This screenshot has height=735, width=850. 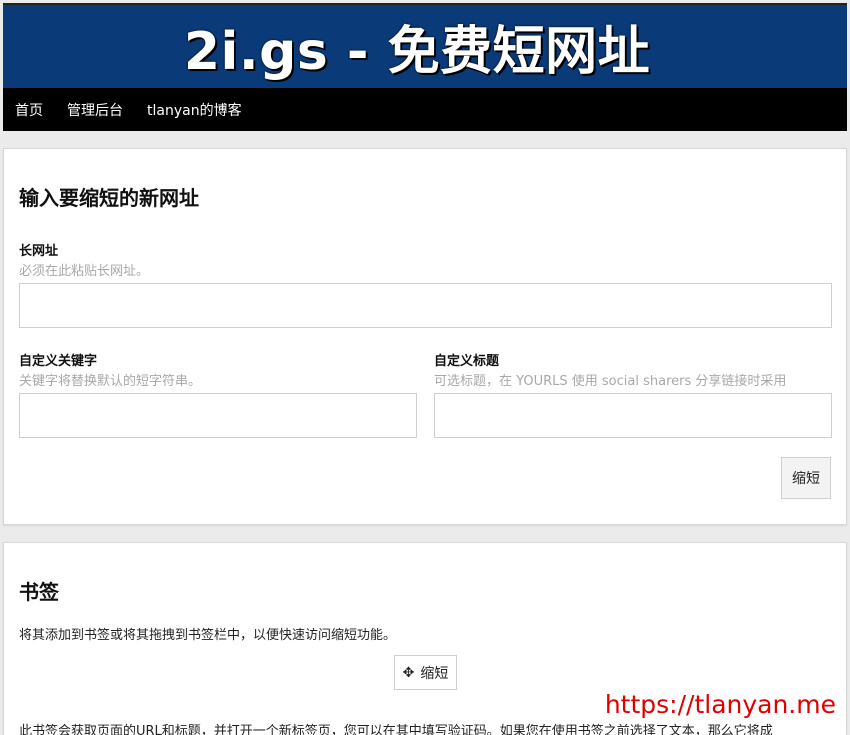 I want to click on bookmark-description: 将其添加到书签或将其拖拽到书签栏中，以便快速访问缩短功能。, so click(x=208, y=635).